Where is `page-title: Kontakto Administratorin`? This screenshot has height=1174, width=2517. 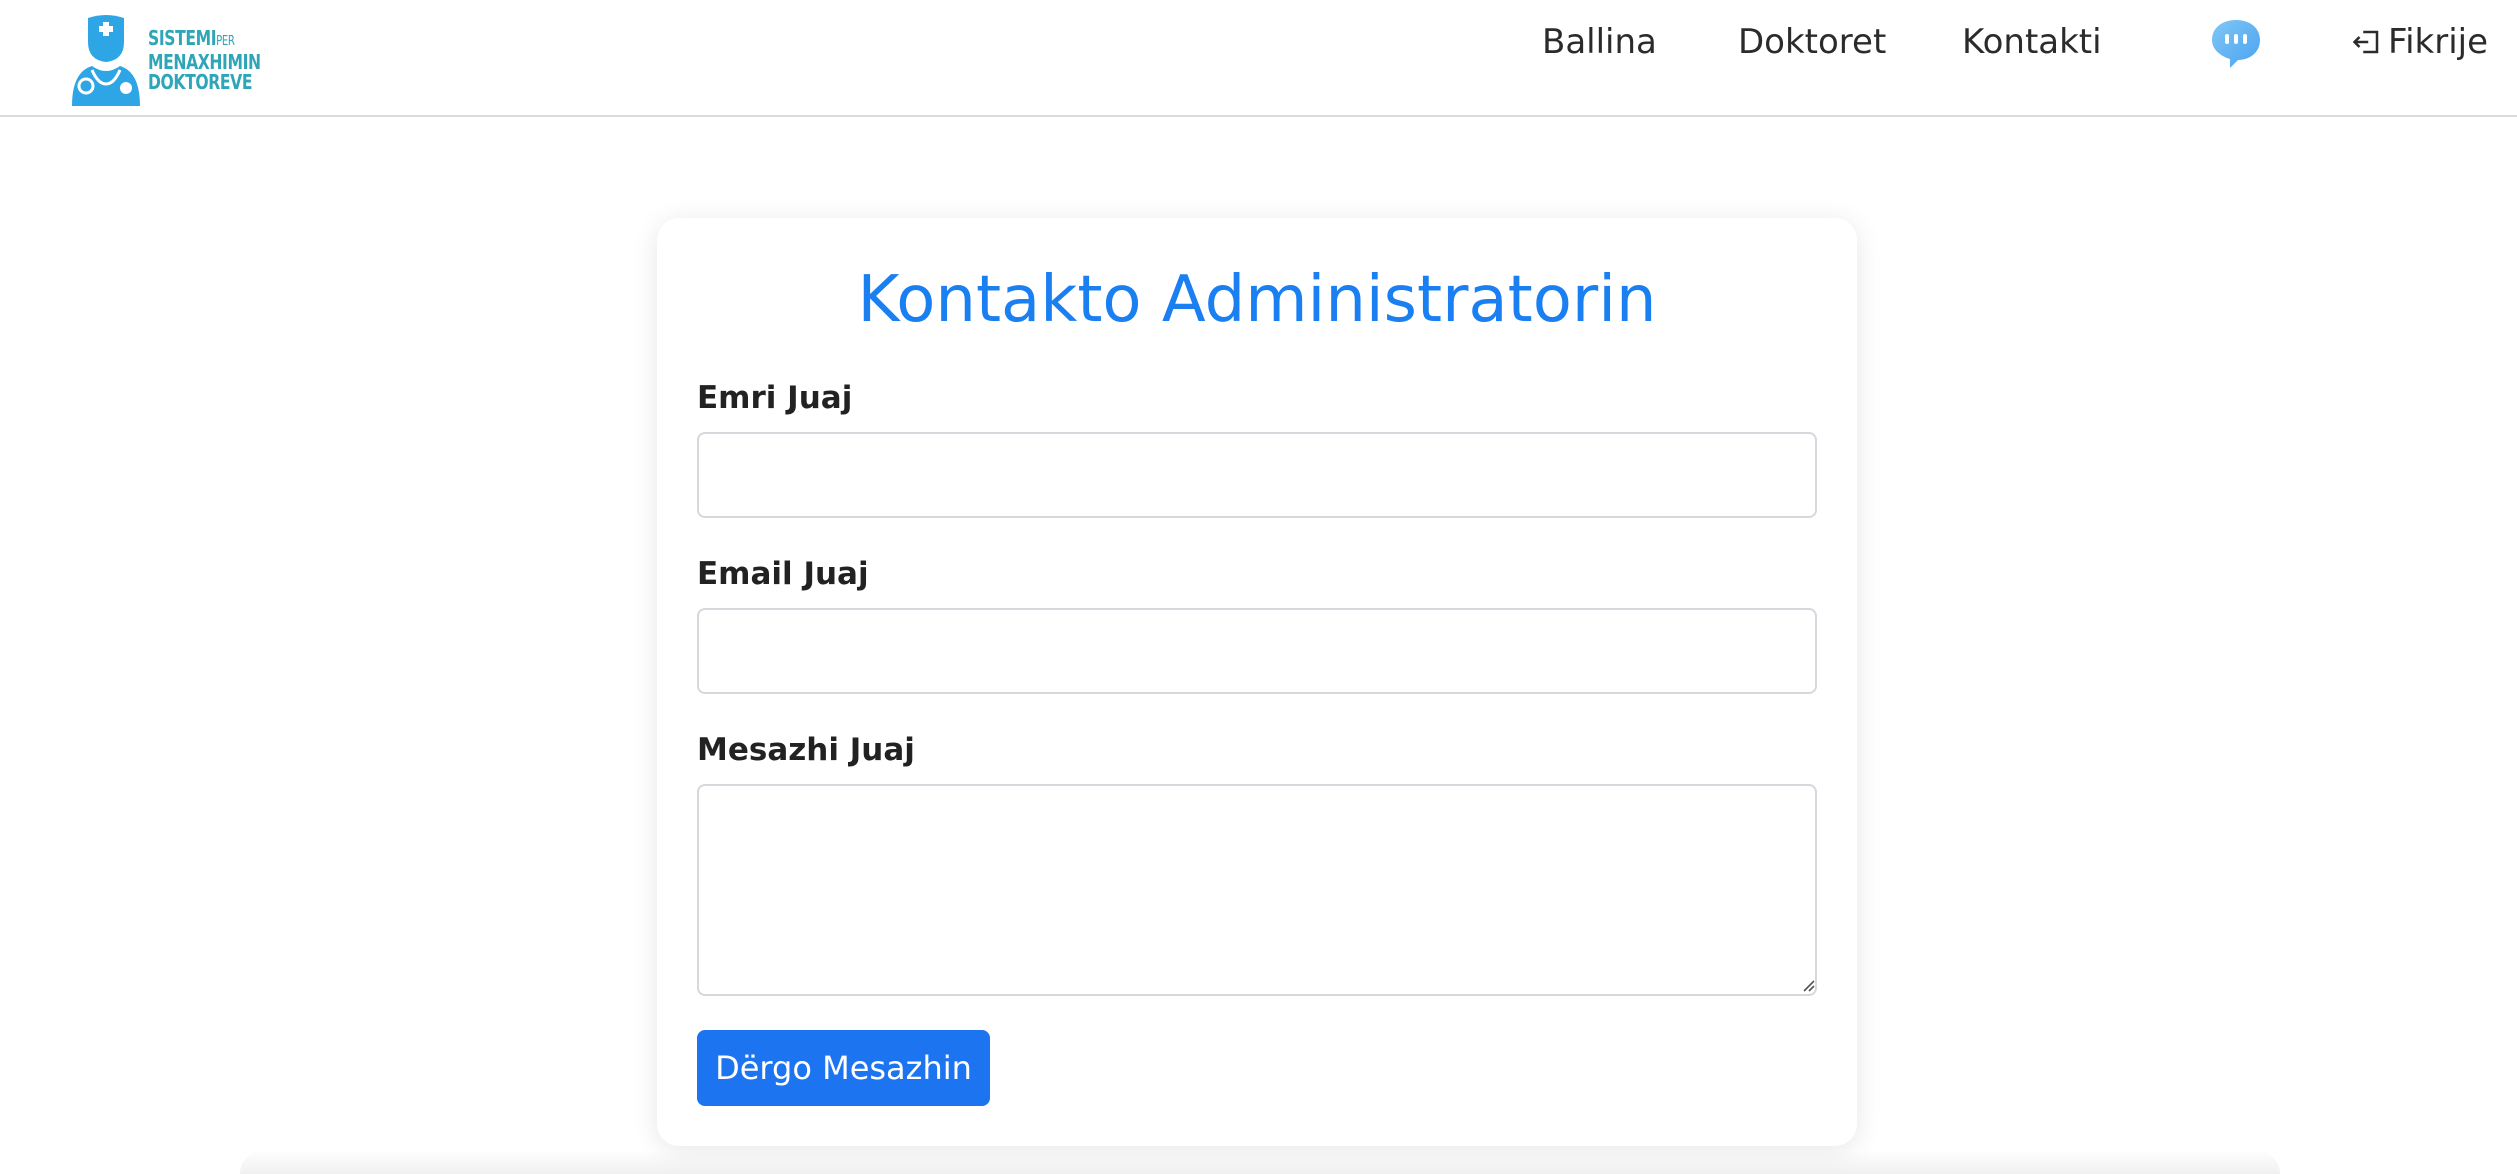
page-title: Kontakto Administratorin is located at coordinates (1257, 300).